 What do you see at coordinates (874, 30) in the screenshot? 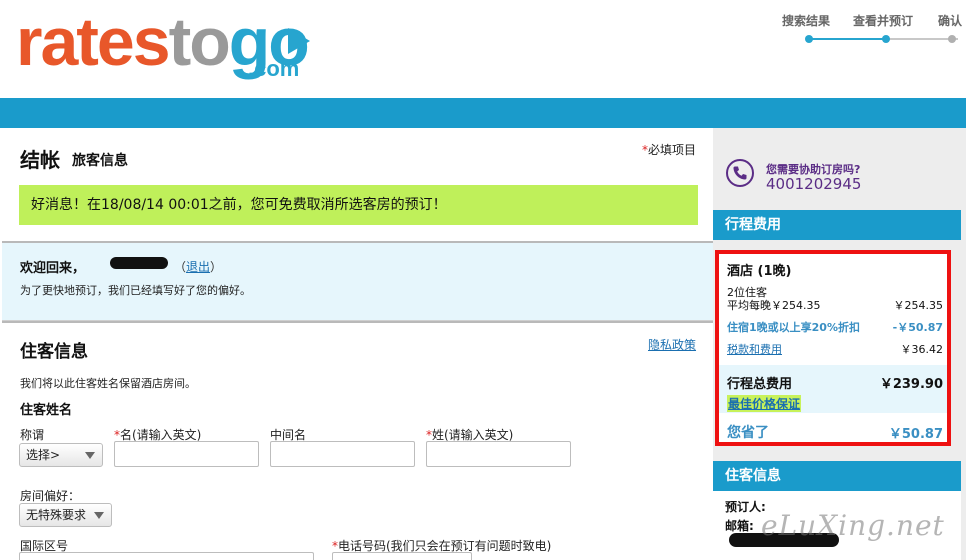
I see `progress-steps: 搜索结果 查看并预订 确认` at bounding box center [874, 30].